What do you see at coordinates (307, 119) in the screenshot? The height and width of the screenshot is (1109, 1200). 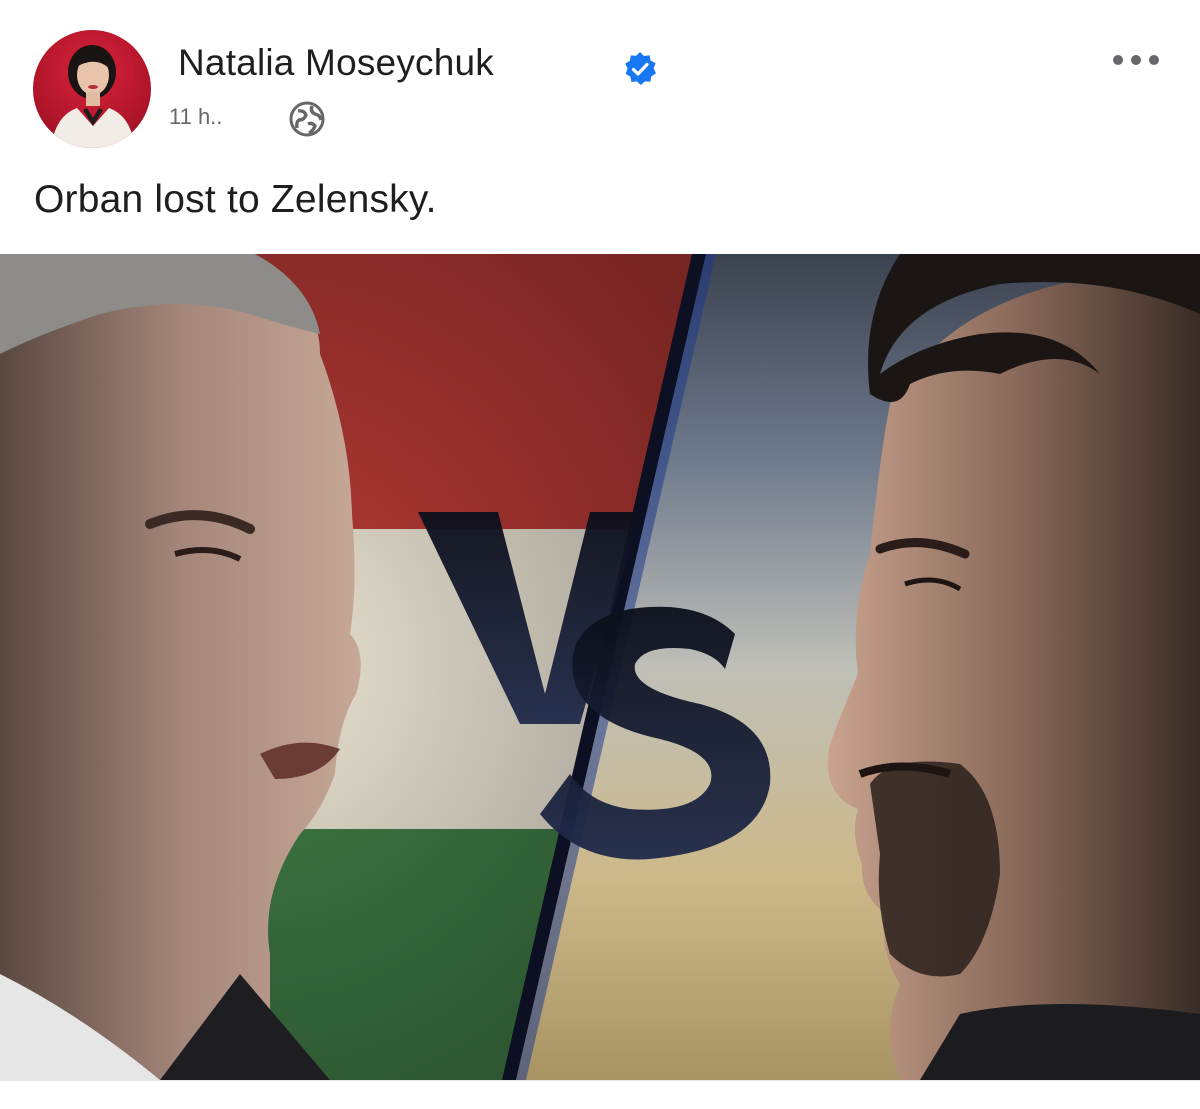 I see `globe-icon` at bounding box center [307, 119].